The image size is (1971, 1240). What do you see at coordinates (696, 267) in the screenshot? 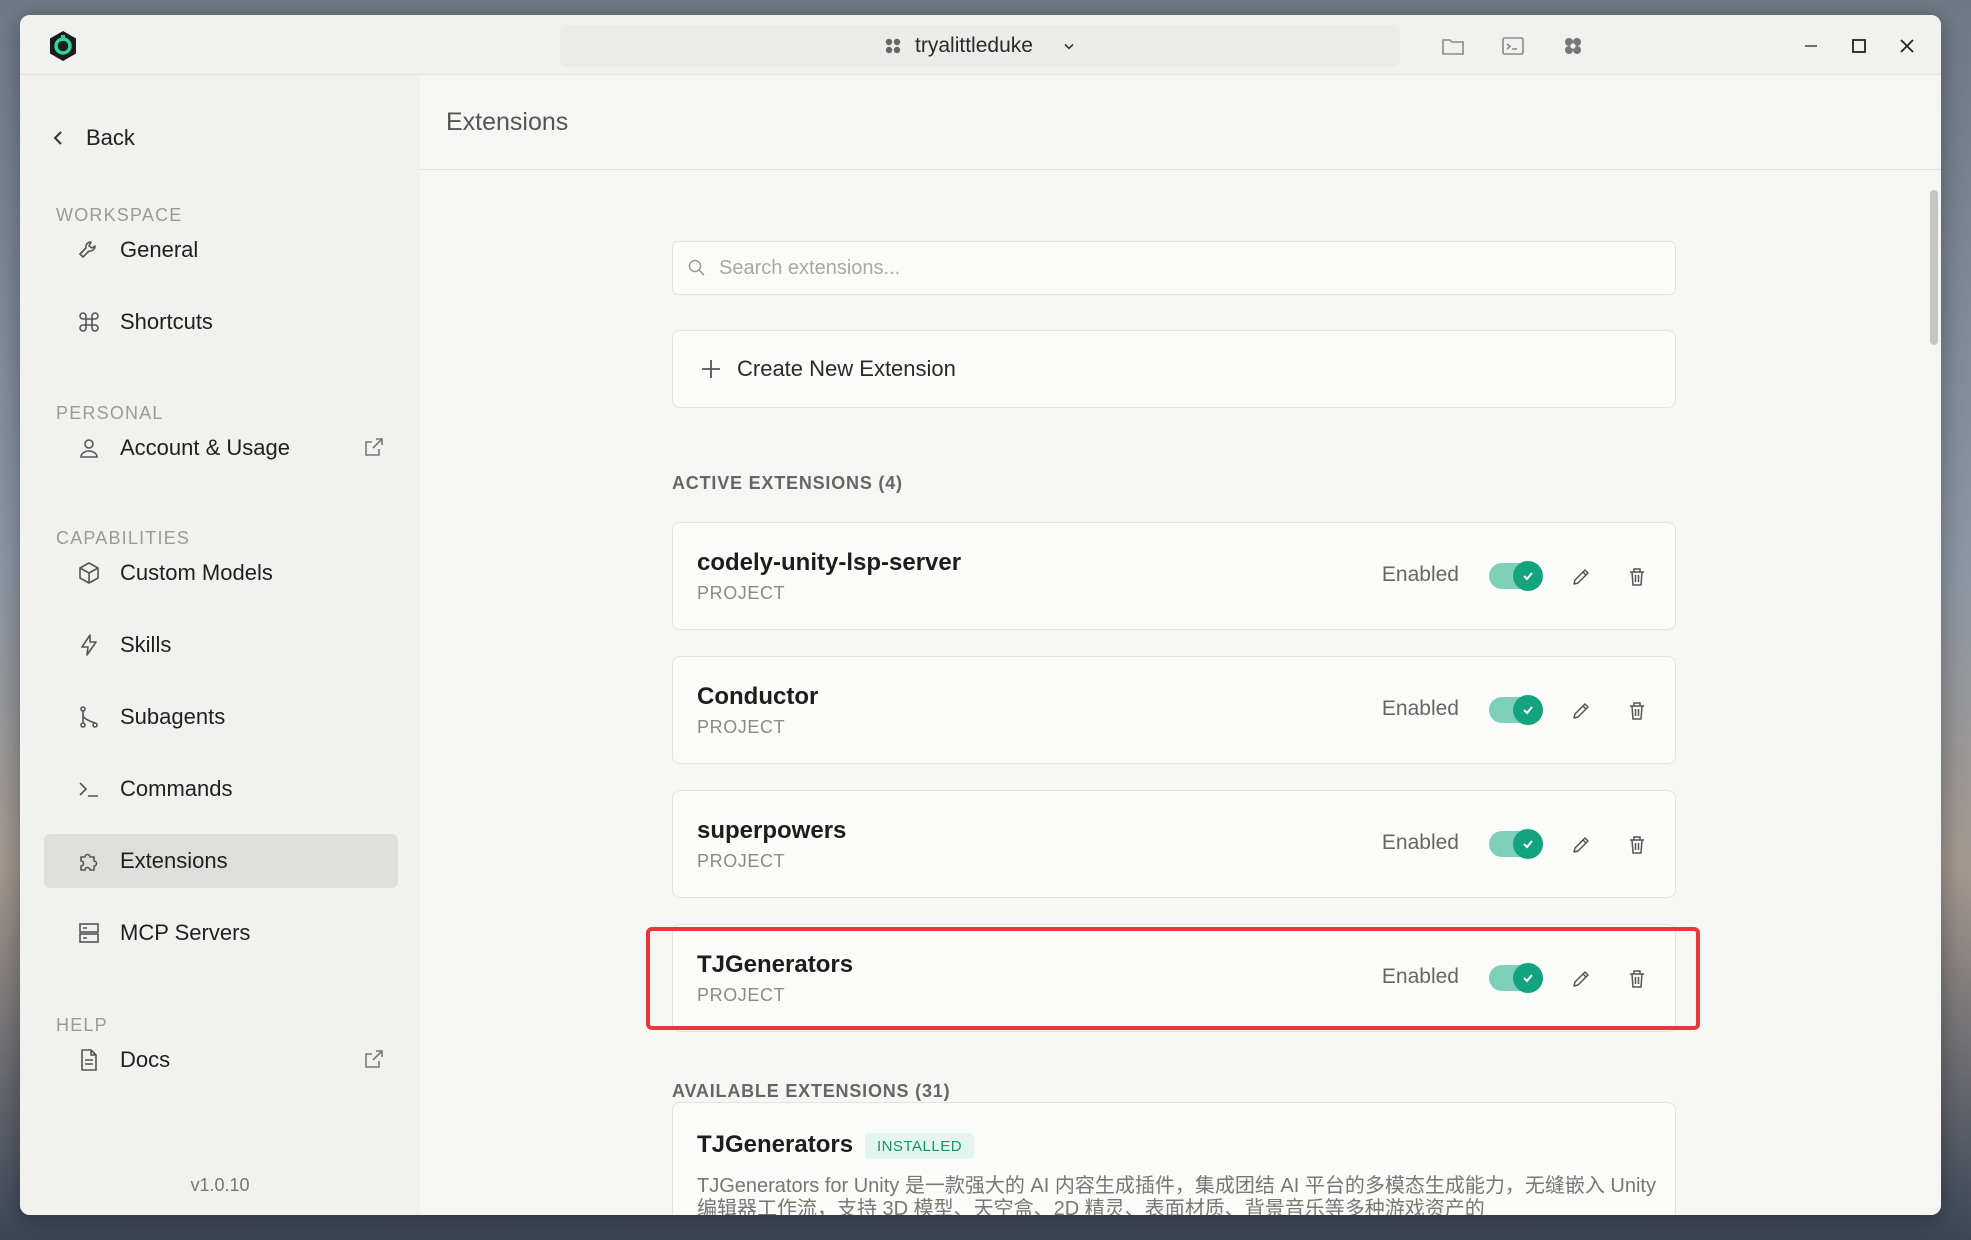
I see `search-icon` at bounding box center [696, 267].